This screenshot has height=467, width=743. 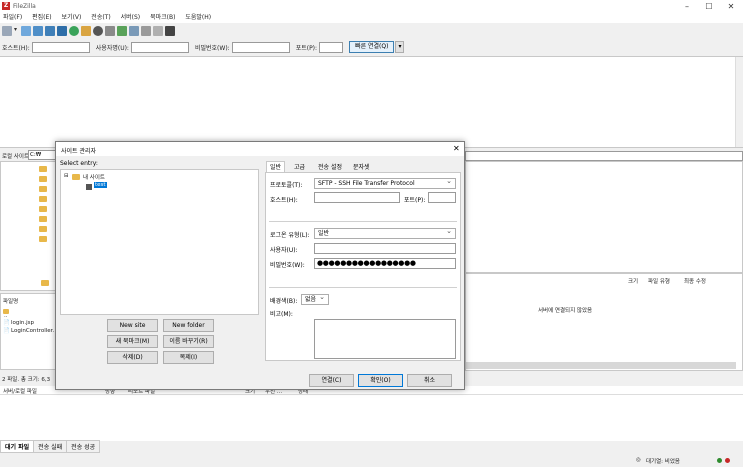 What do you see at coordinates (188, 341) in the screenshot?
I see `rename-button: 이름 바꾸기(R)` at bounding box center [188, 341].